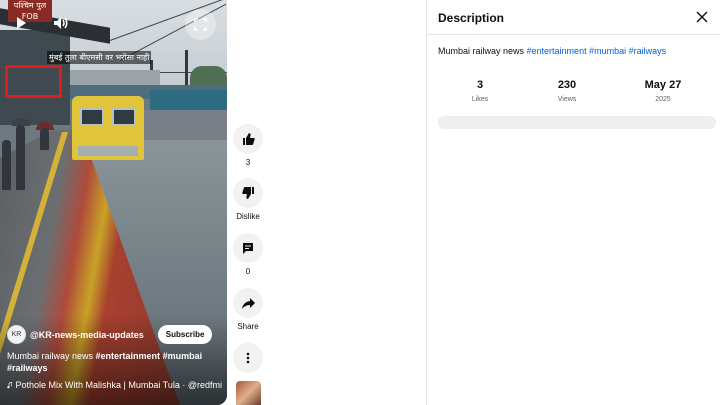 This screenshot has height=405, width=720. I want to click on comment-button, so click(248, 248).